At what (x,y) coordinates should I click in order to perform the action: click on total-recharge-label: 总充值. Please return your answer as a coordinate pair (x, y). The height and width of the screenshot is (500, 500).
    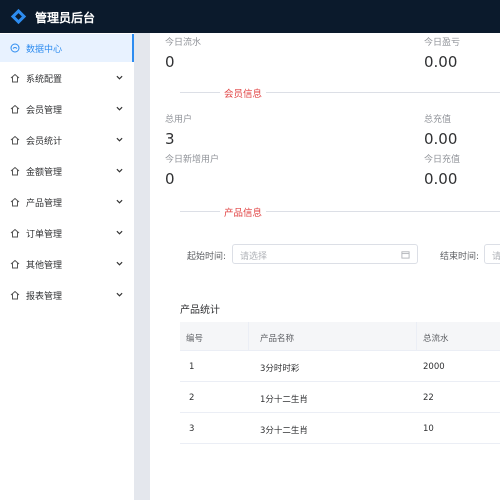
    Looking at the image, I should click on (438, 120).